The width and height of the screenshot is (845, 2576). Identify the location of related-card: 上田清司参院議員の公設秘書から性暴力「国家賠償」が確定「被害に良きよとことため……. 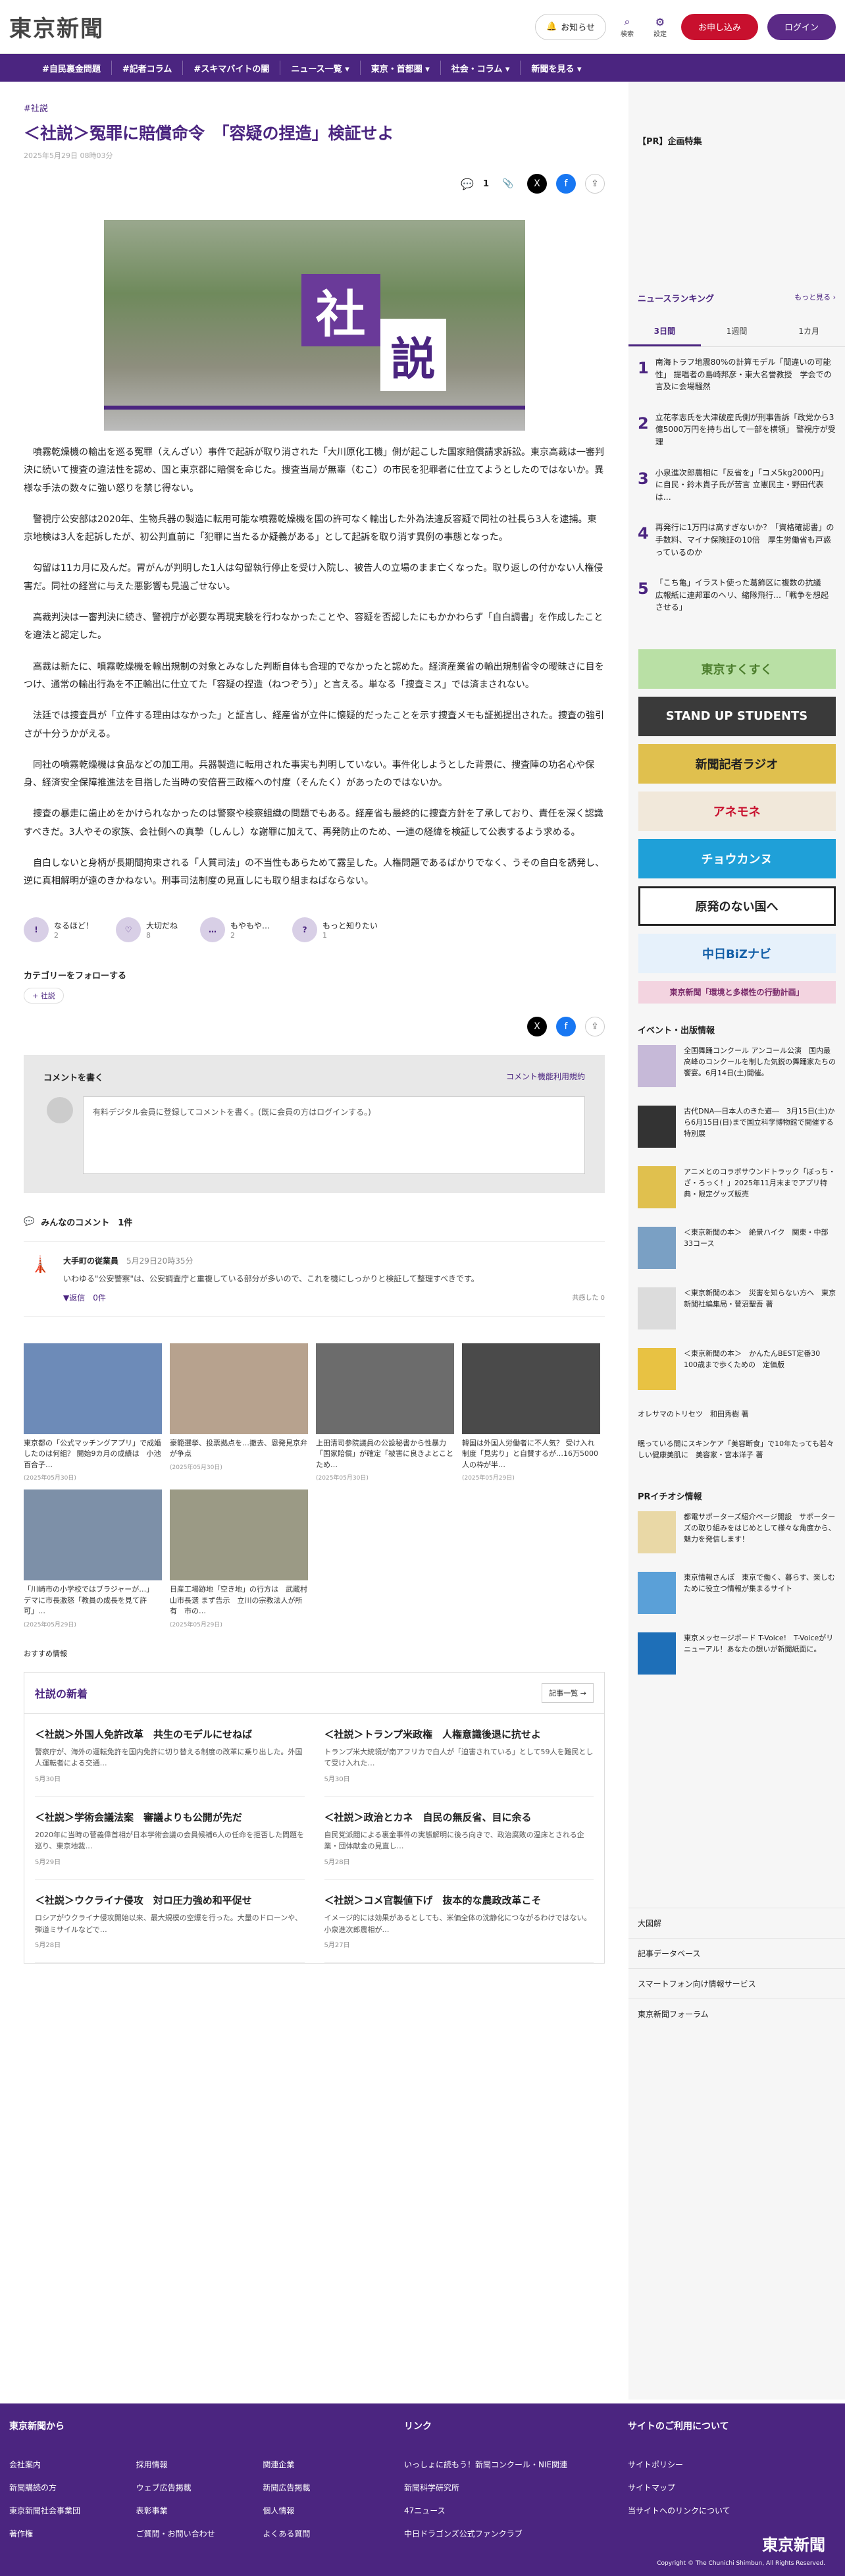
(385, 1413).